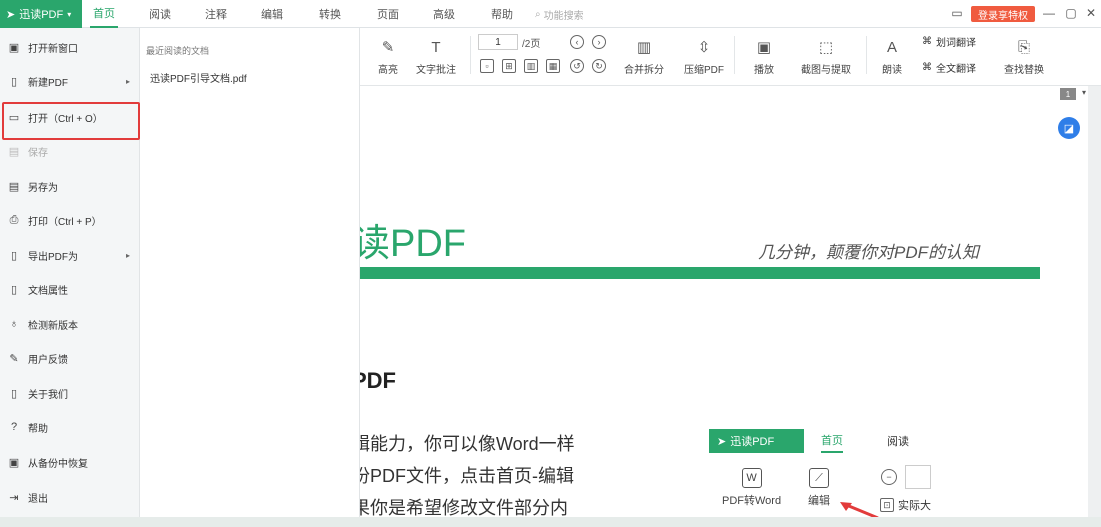  Describe the element at coordinates (1024, 57) in the screenshot. I see `find-replace-tool: ⎘ 查找替换` at that location.